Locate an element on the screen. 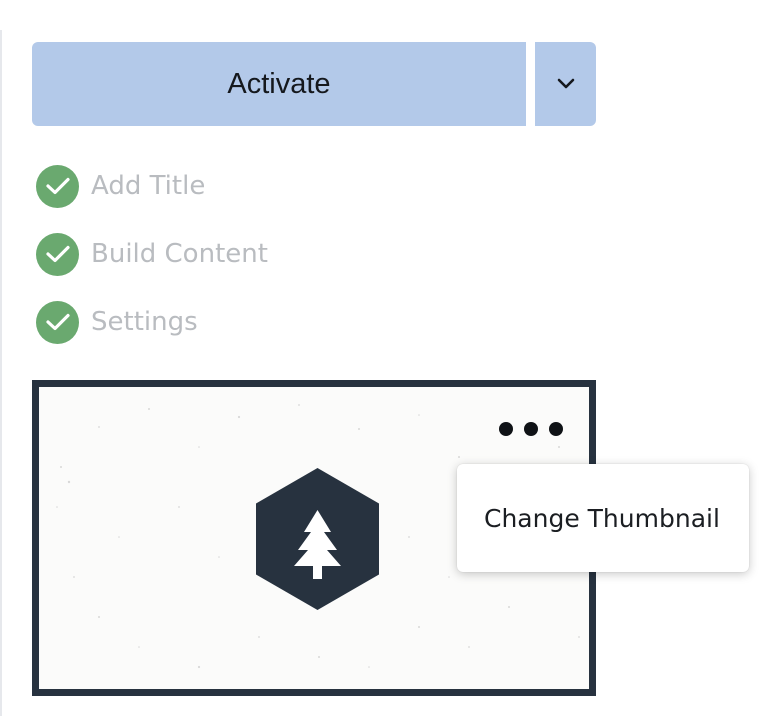 The image size is (768, 716). chevron-down-icon is located at coordinates (565, 83).